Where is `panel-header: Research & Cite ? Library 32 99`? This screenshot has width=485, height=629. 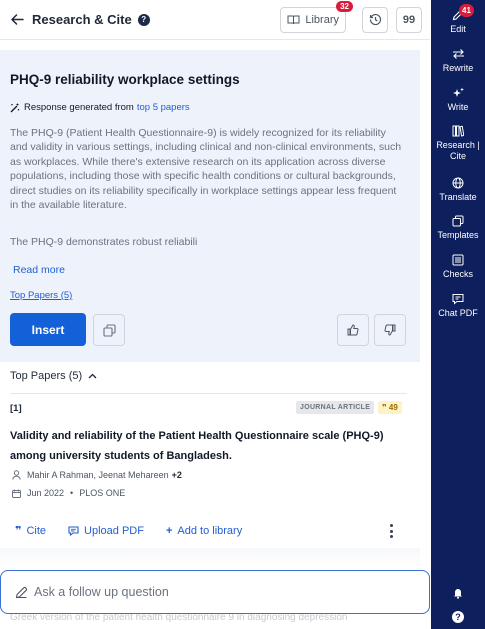
panel-header: Research & Cite ? Library 32 99 is located at coordinates (215, 20).